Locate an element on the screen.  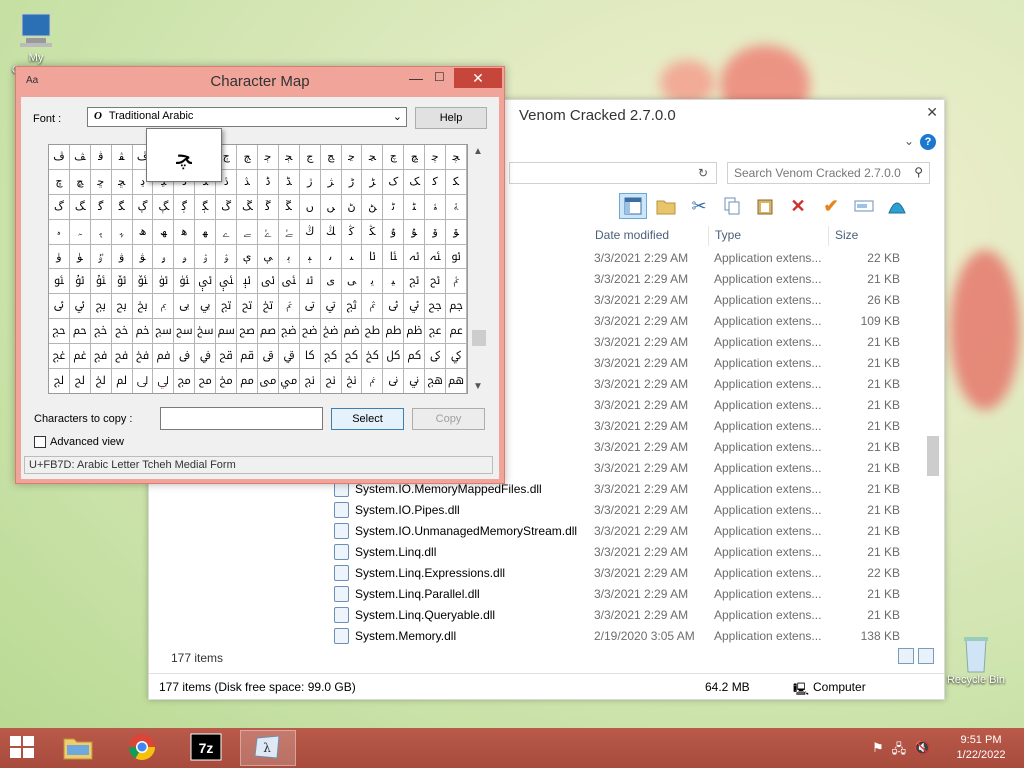
close-button: ✕ is located at coordinates (478, 78).